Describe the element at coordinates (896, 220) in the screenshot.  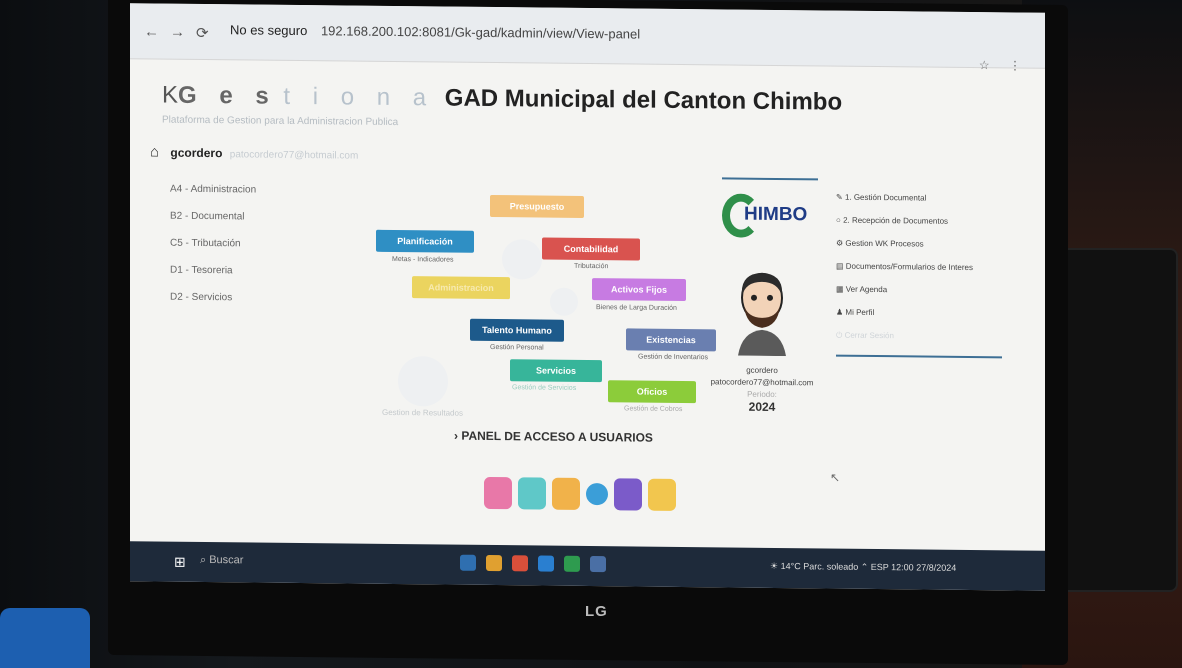
I see `menu-label: 2. Recepción de Documentos` at that location.